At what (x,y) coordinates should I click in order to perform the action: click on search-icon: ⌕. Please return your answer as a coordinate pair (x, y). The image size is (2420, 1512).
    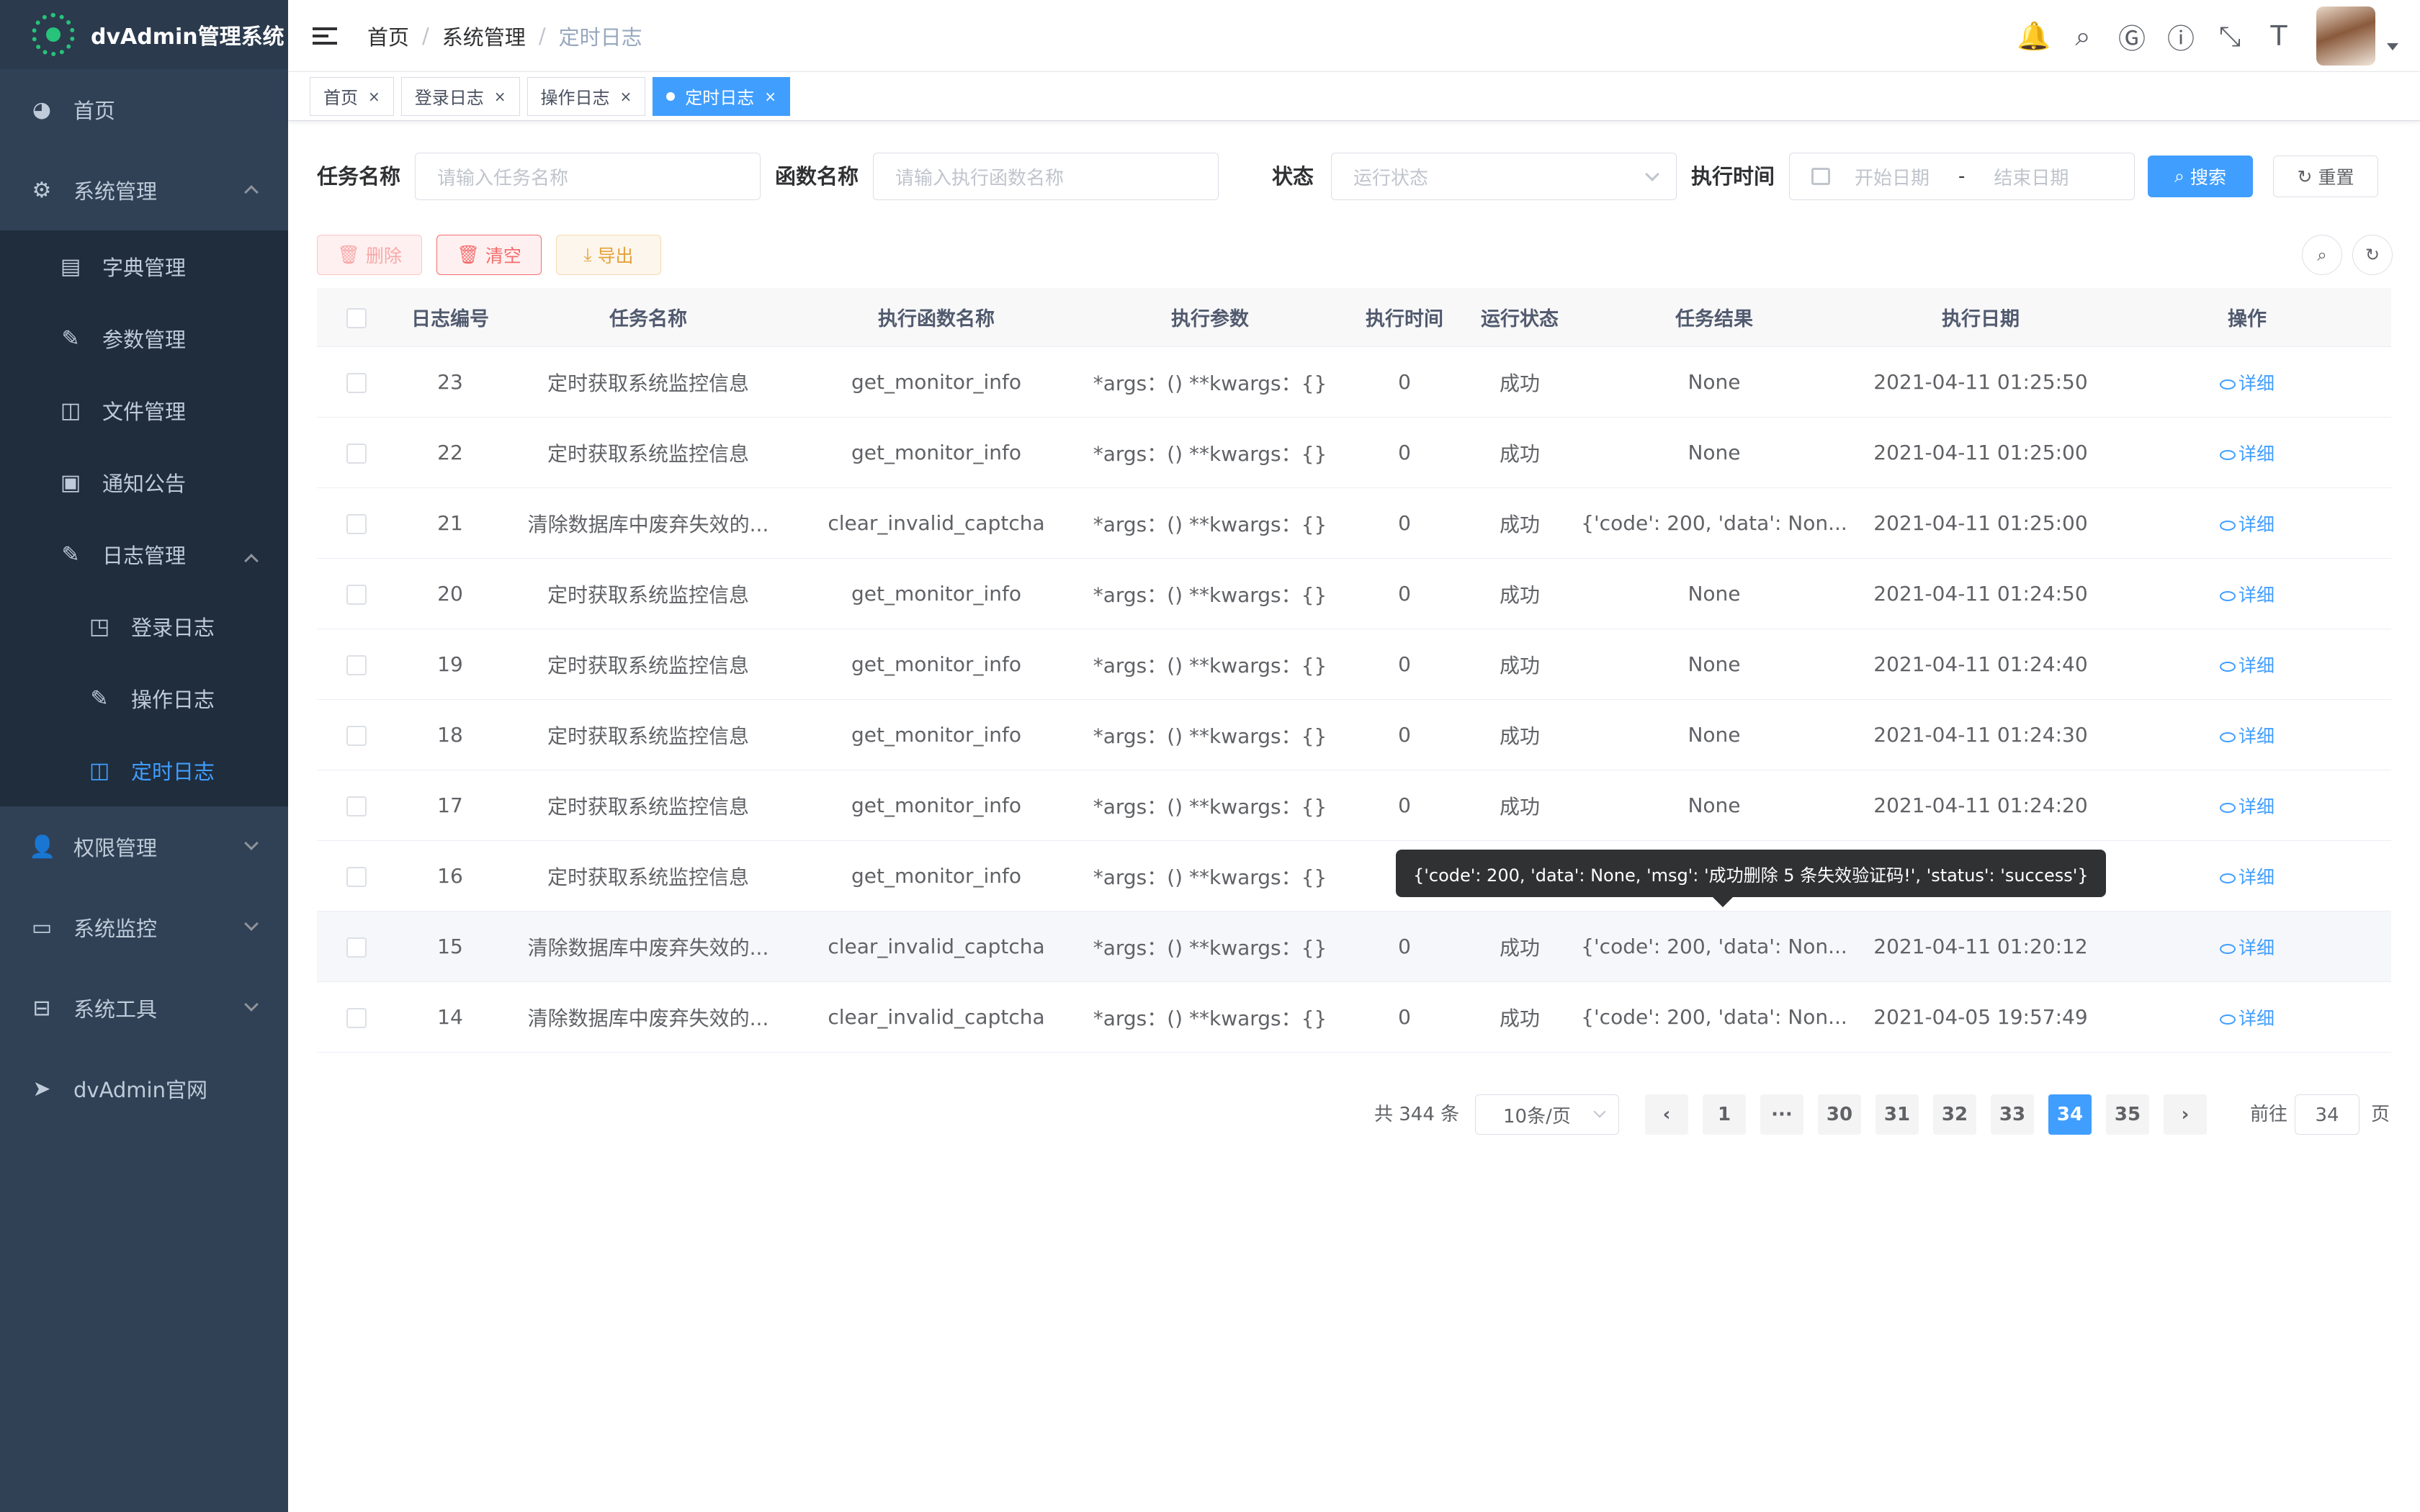
    Looking at the image, I should click on (2082, 36).